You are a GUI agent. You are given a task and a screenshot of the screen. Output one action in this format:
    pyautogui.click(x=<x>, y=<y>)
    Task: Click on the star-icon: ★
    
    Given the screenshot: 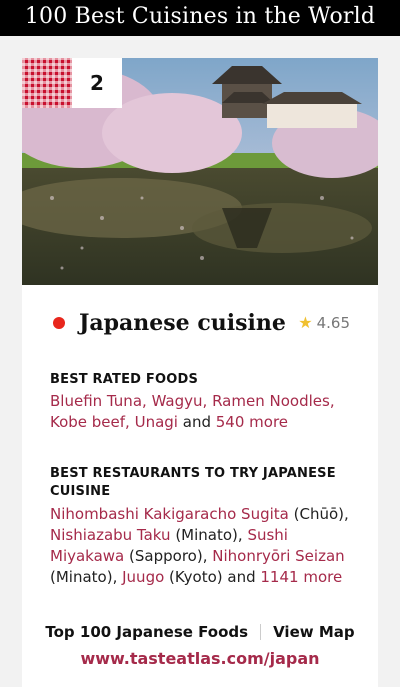 What is the action you would take?
    pyautogui.click(x=305, y=322)
    